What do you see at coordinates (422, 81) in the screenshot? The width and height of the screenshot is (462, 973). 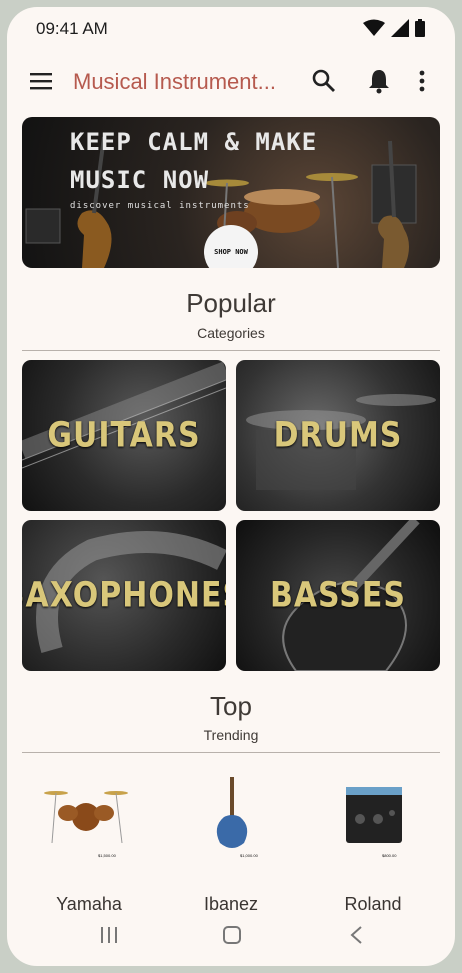 I see `more-vert-icon` at bounding box center [422, 81].